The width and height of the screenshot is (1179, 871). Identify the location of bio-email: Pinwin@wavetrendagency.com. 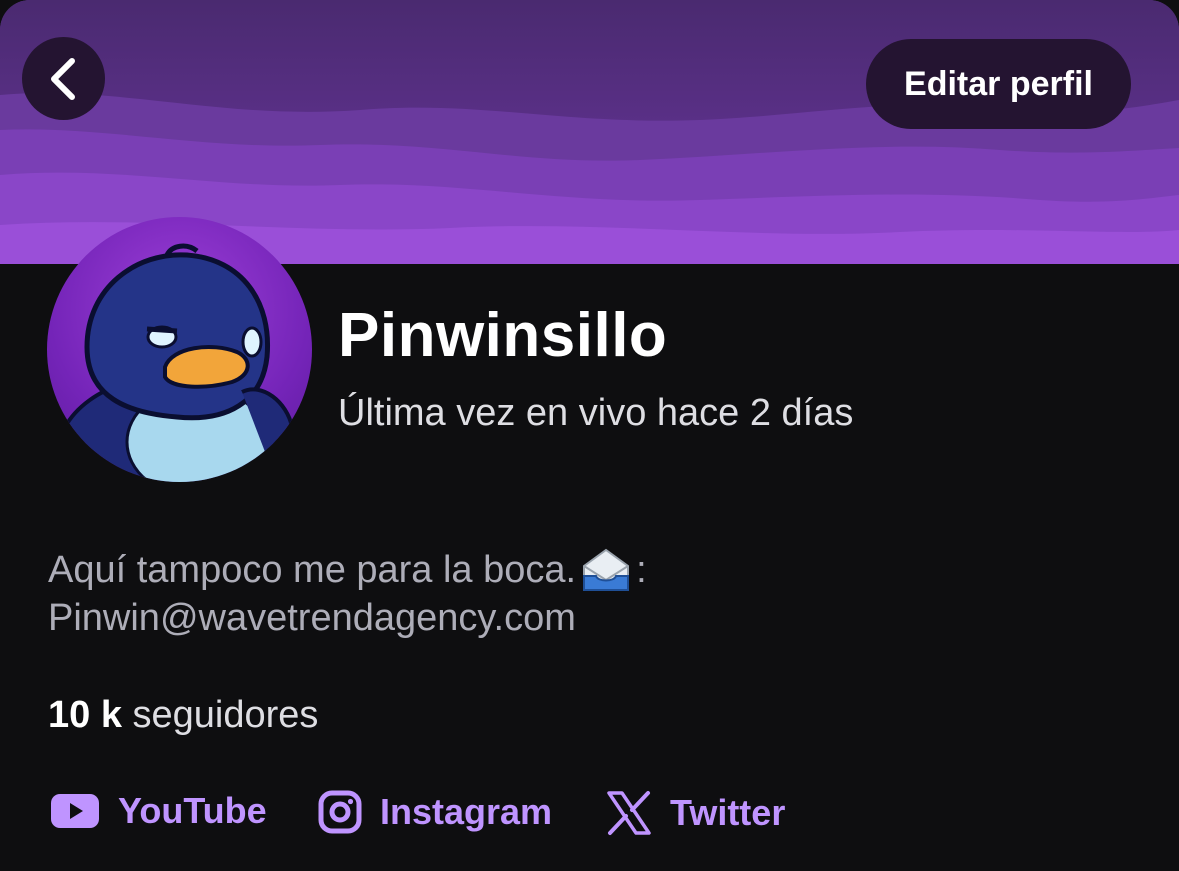
(312, 618).